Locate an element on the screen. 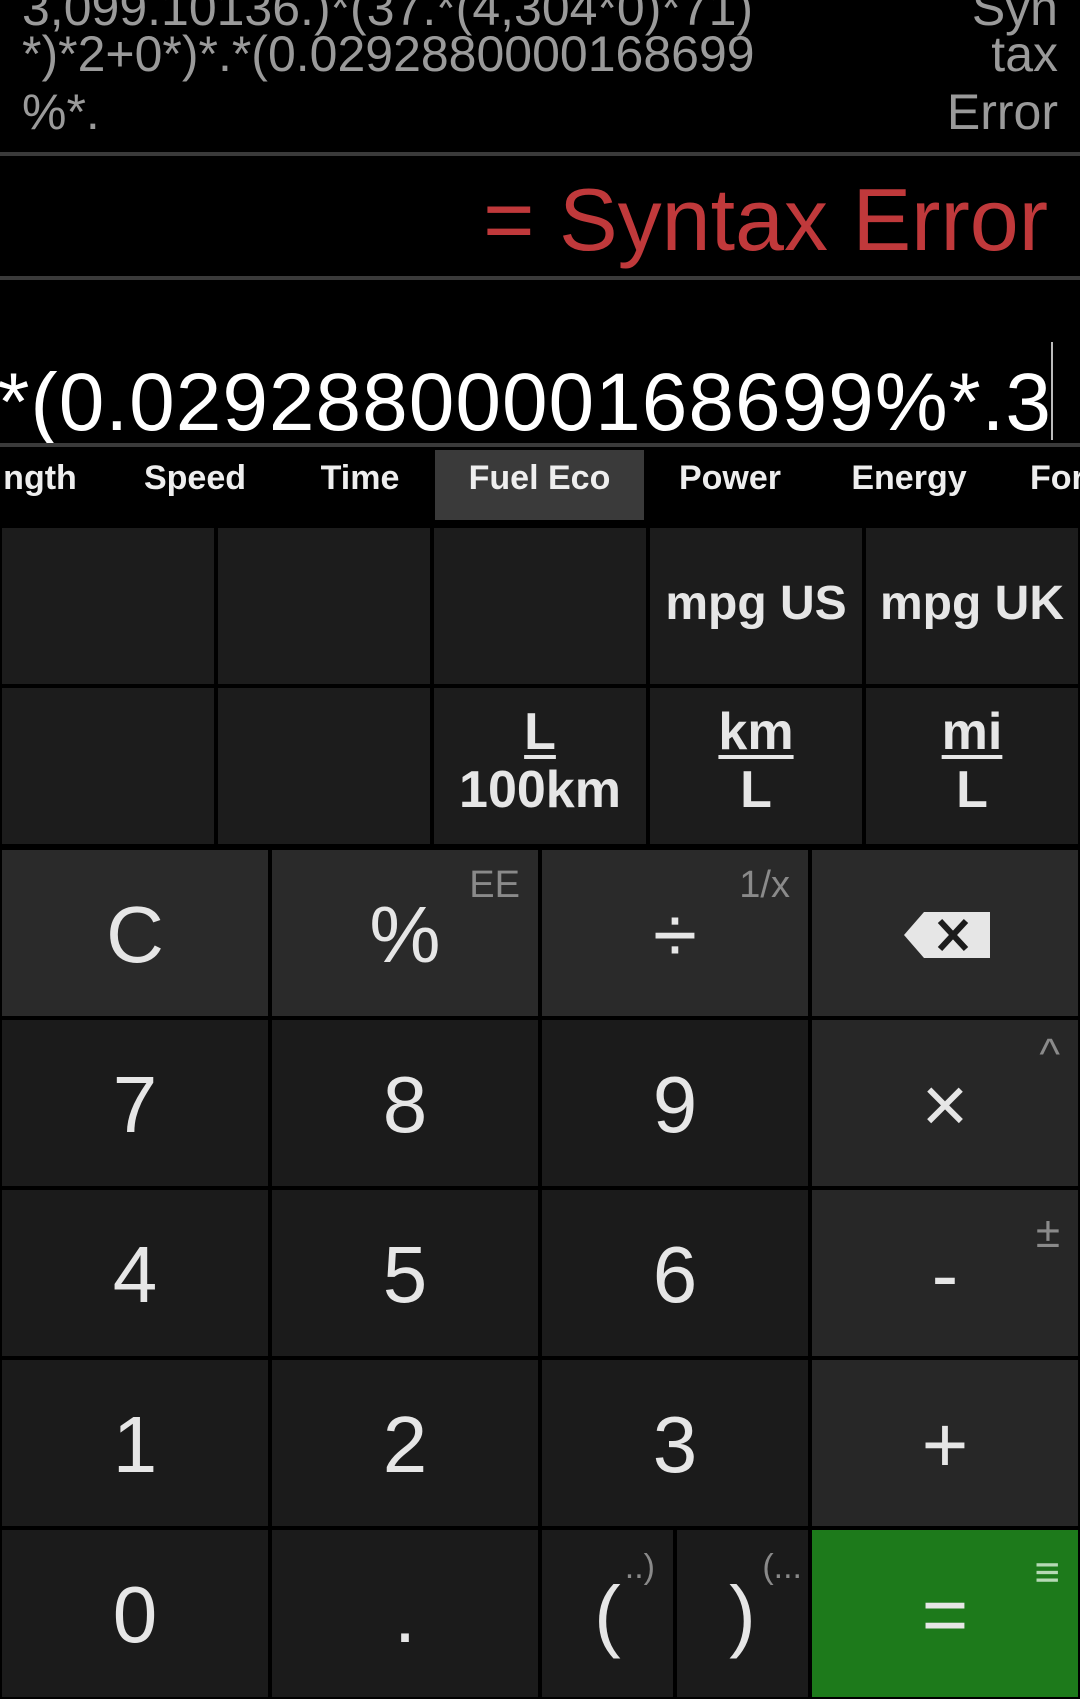  plus-button: + is located at coordinates (945, 1443).